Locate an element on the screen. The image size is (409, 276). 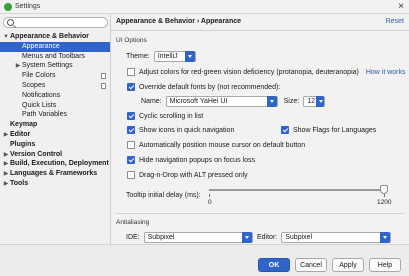
adjust-colors-checkbox is located at coordinates (131, 72).